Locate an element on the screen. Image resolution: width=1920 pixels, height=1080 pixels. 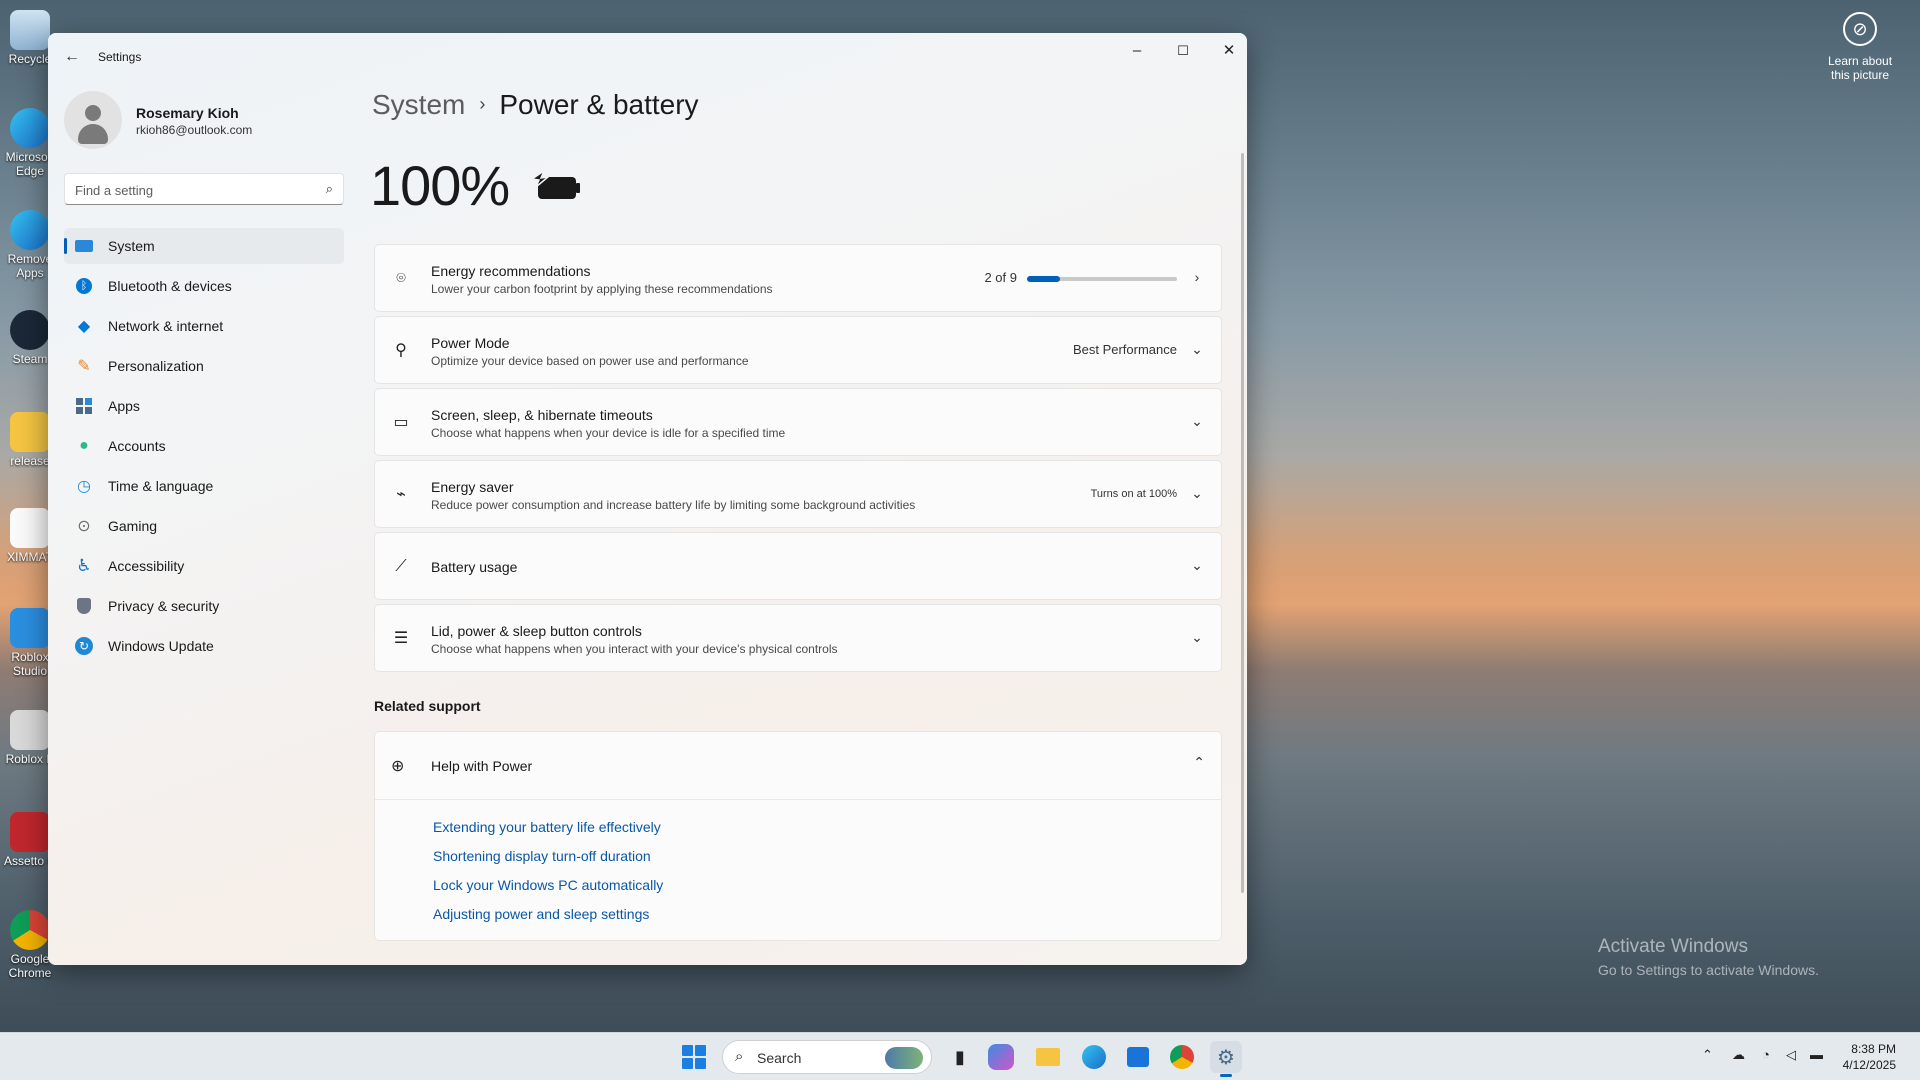
scrollbar is located at coordinates (1242, 523).